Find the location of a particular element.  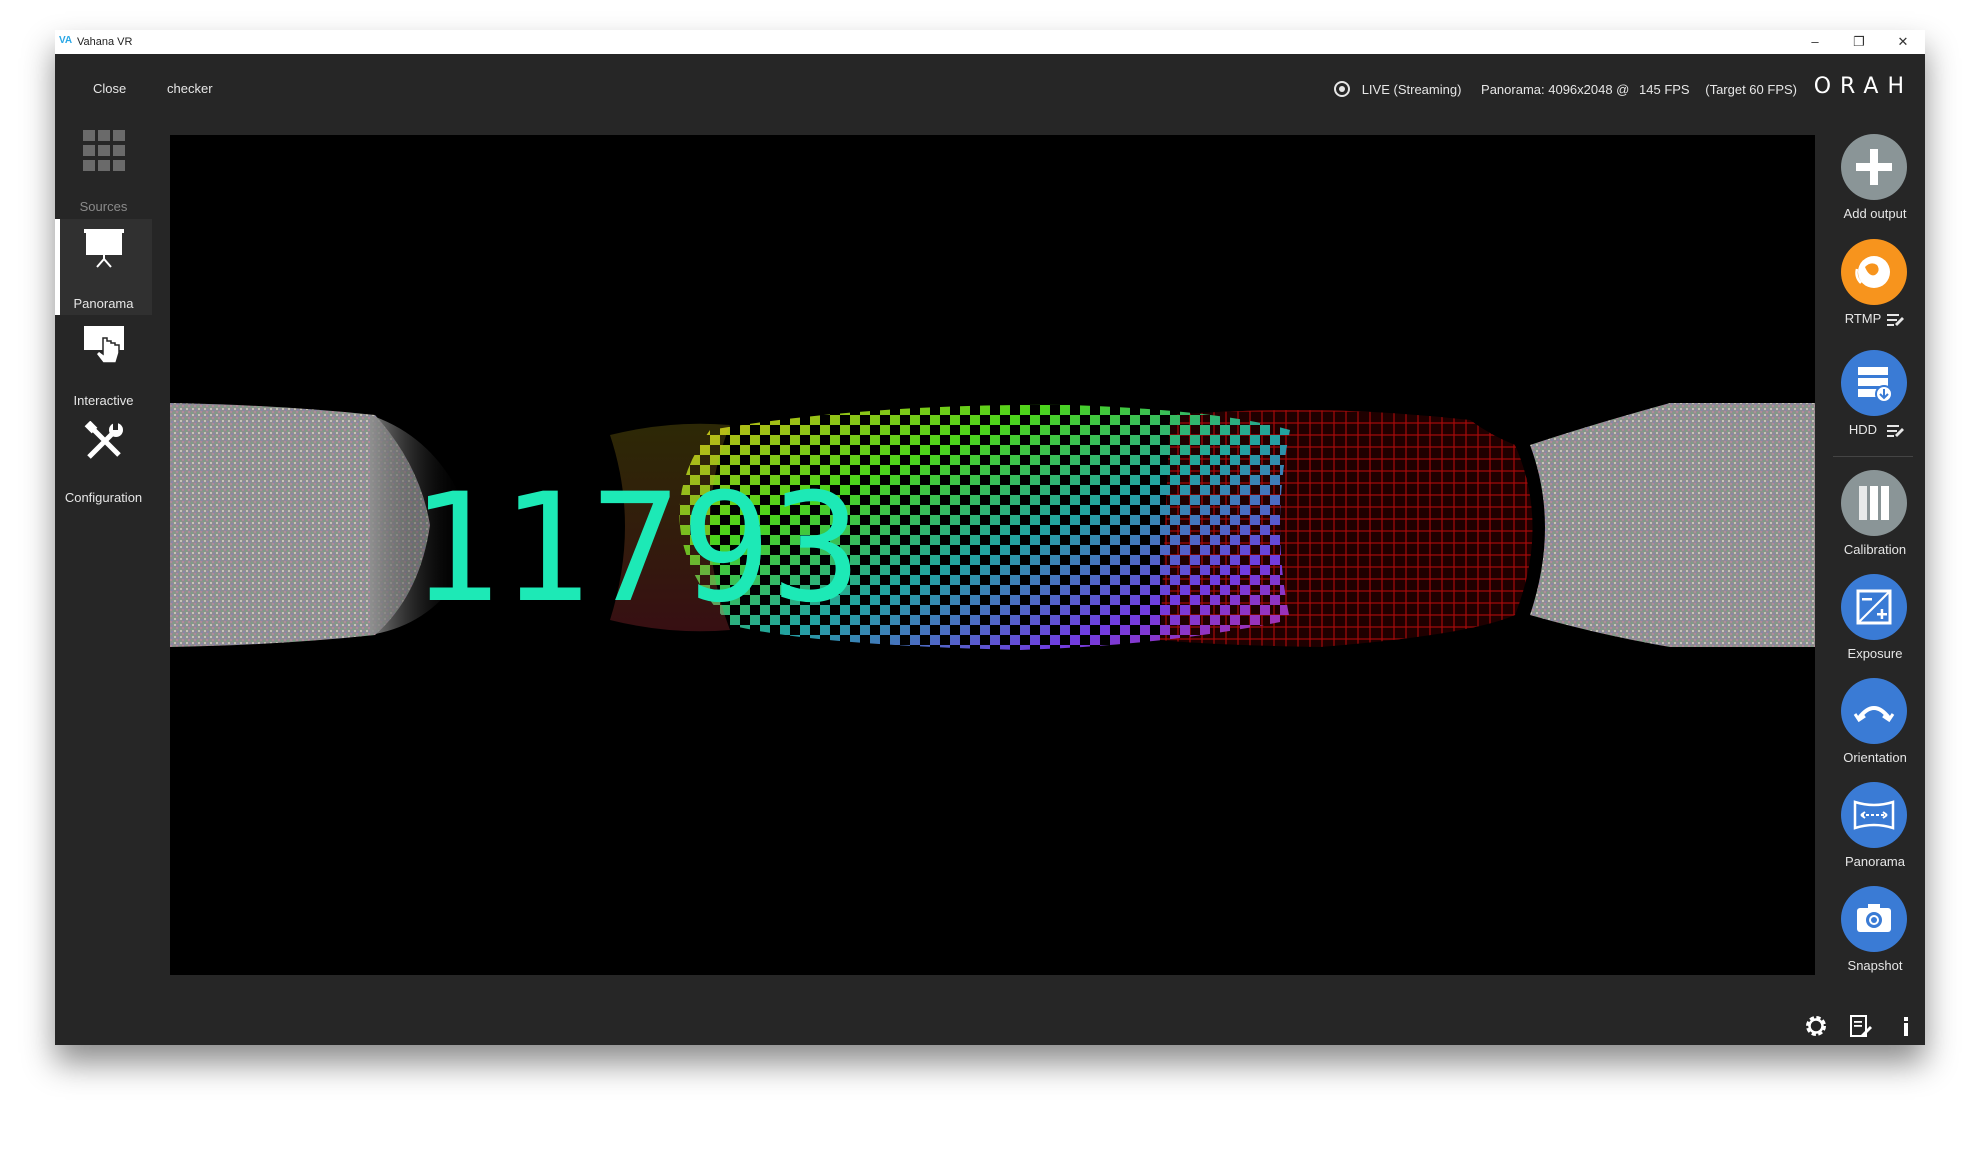

panorama-resolution: Panorama: 4096x2048 @ is located at coordinates (1555, 89).